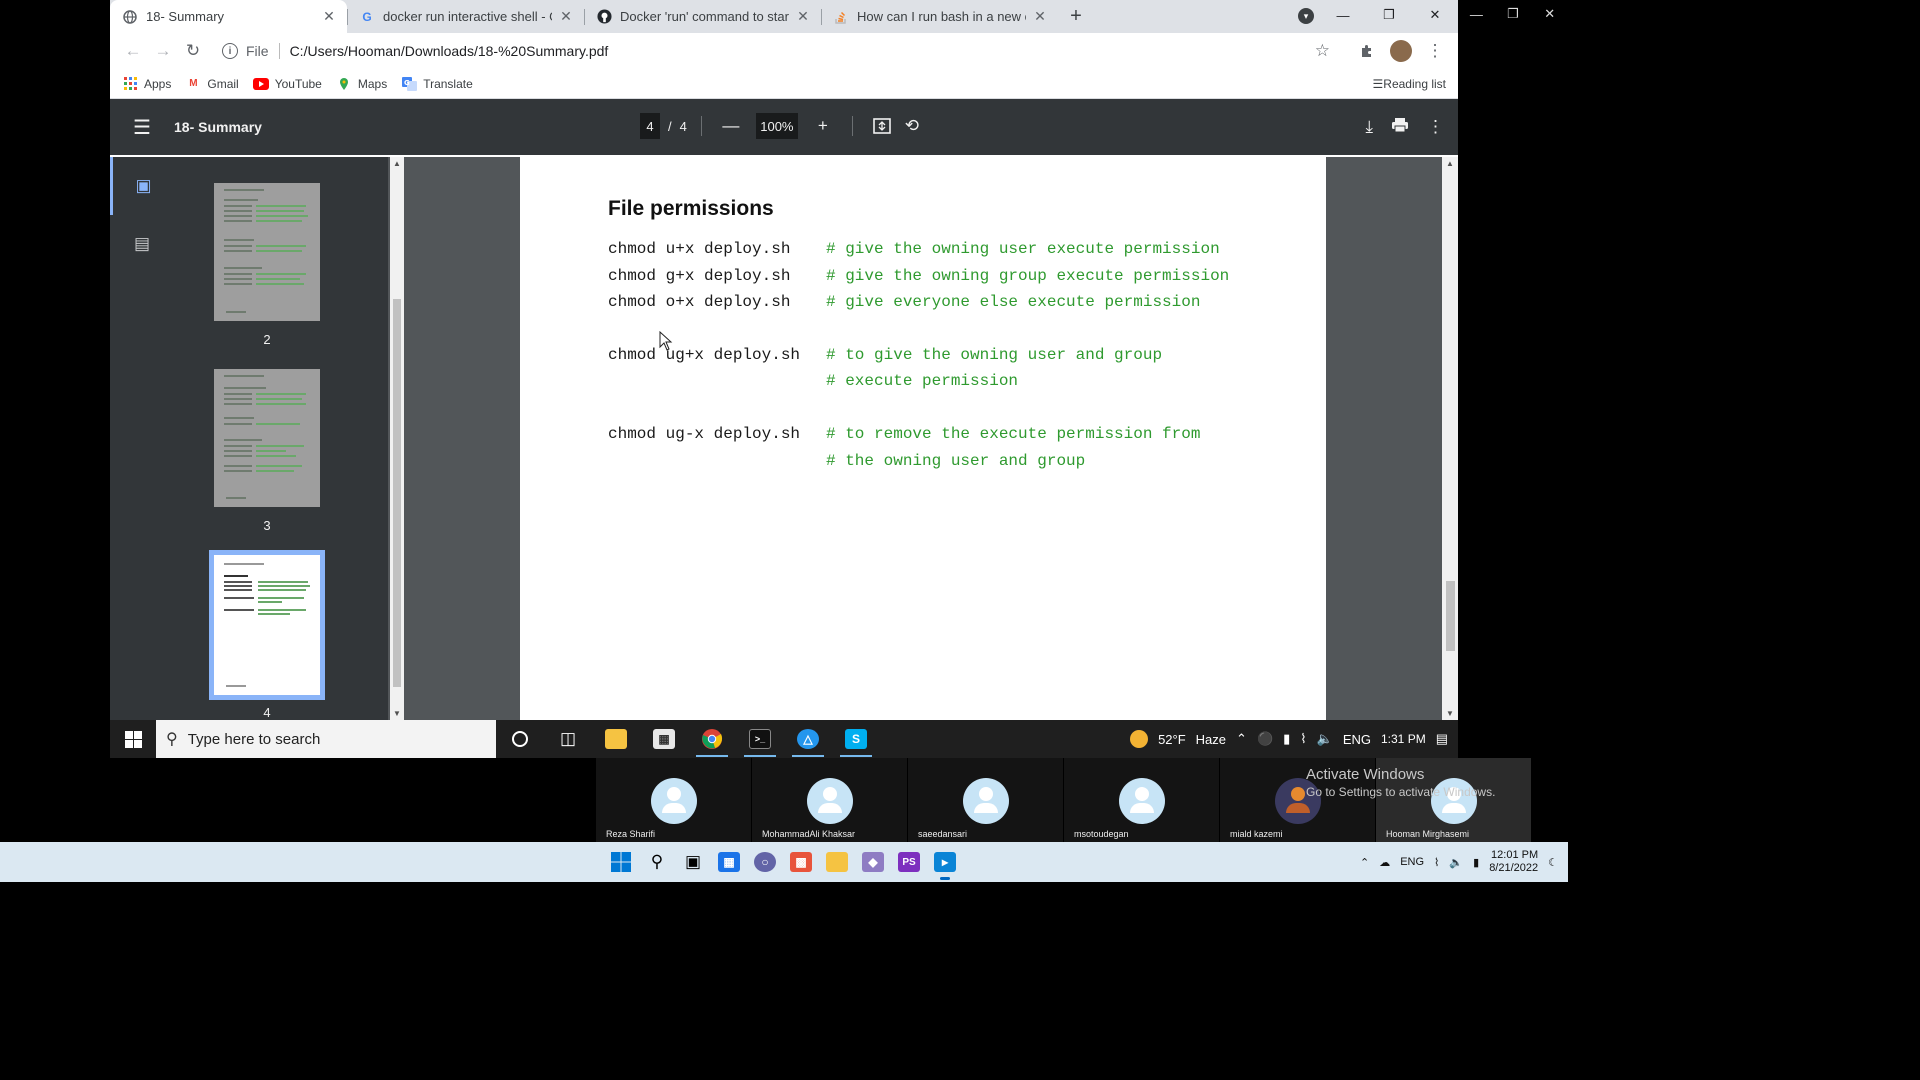 The width and height of the screenshot is (1920, 1080). What do you see at coordinates (1400, 127) in the screenshot?
I see `print-icon` at bounding box center [1400, 127].